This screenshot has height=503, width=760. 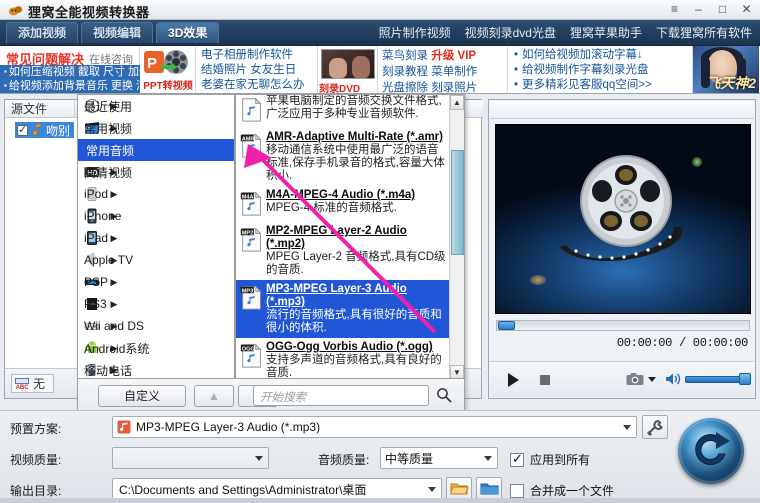 What do you see at coordinates (726, 69) in the screenshot?
I see `banner-game-ad: 飞天神2` at bounding box center [726, 69].